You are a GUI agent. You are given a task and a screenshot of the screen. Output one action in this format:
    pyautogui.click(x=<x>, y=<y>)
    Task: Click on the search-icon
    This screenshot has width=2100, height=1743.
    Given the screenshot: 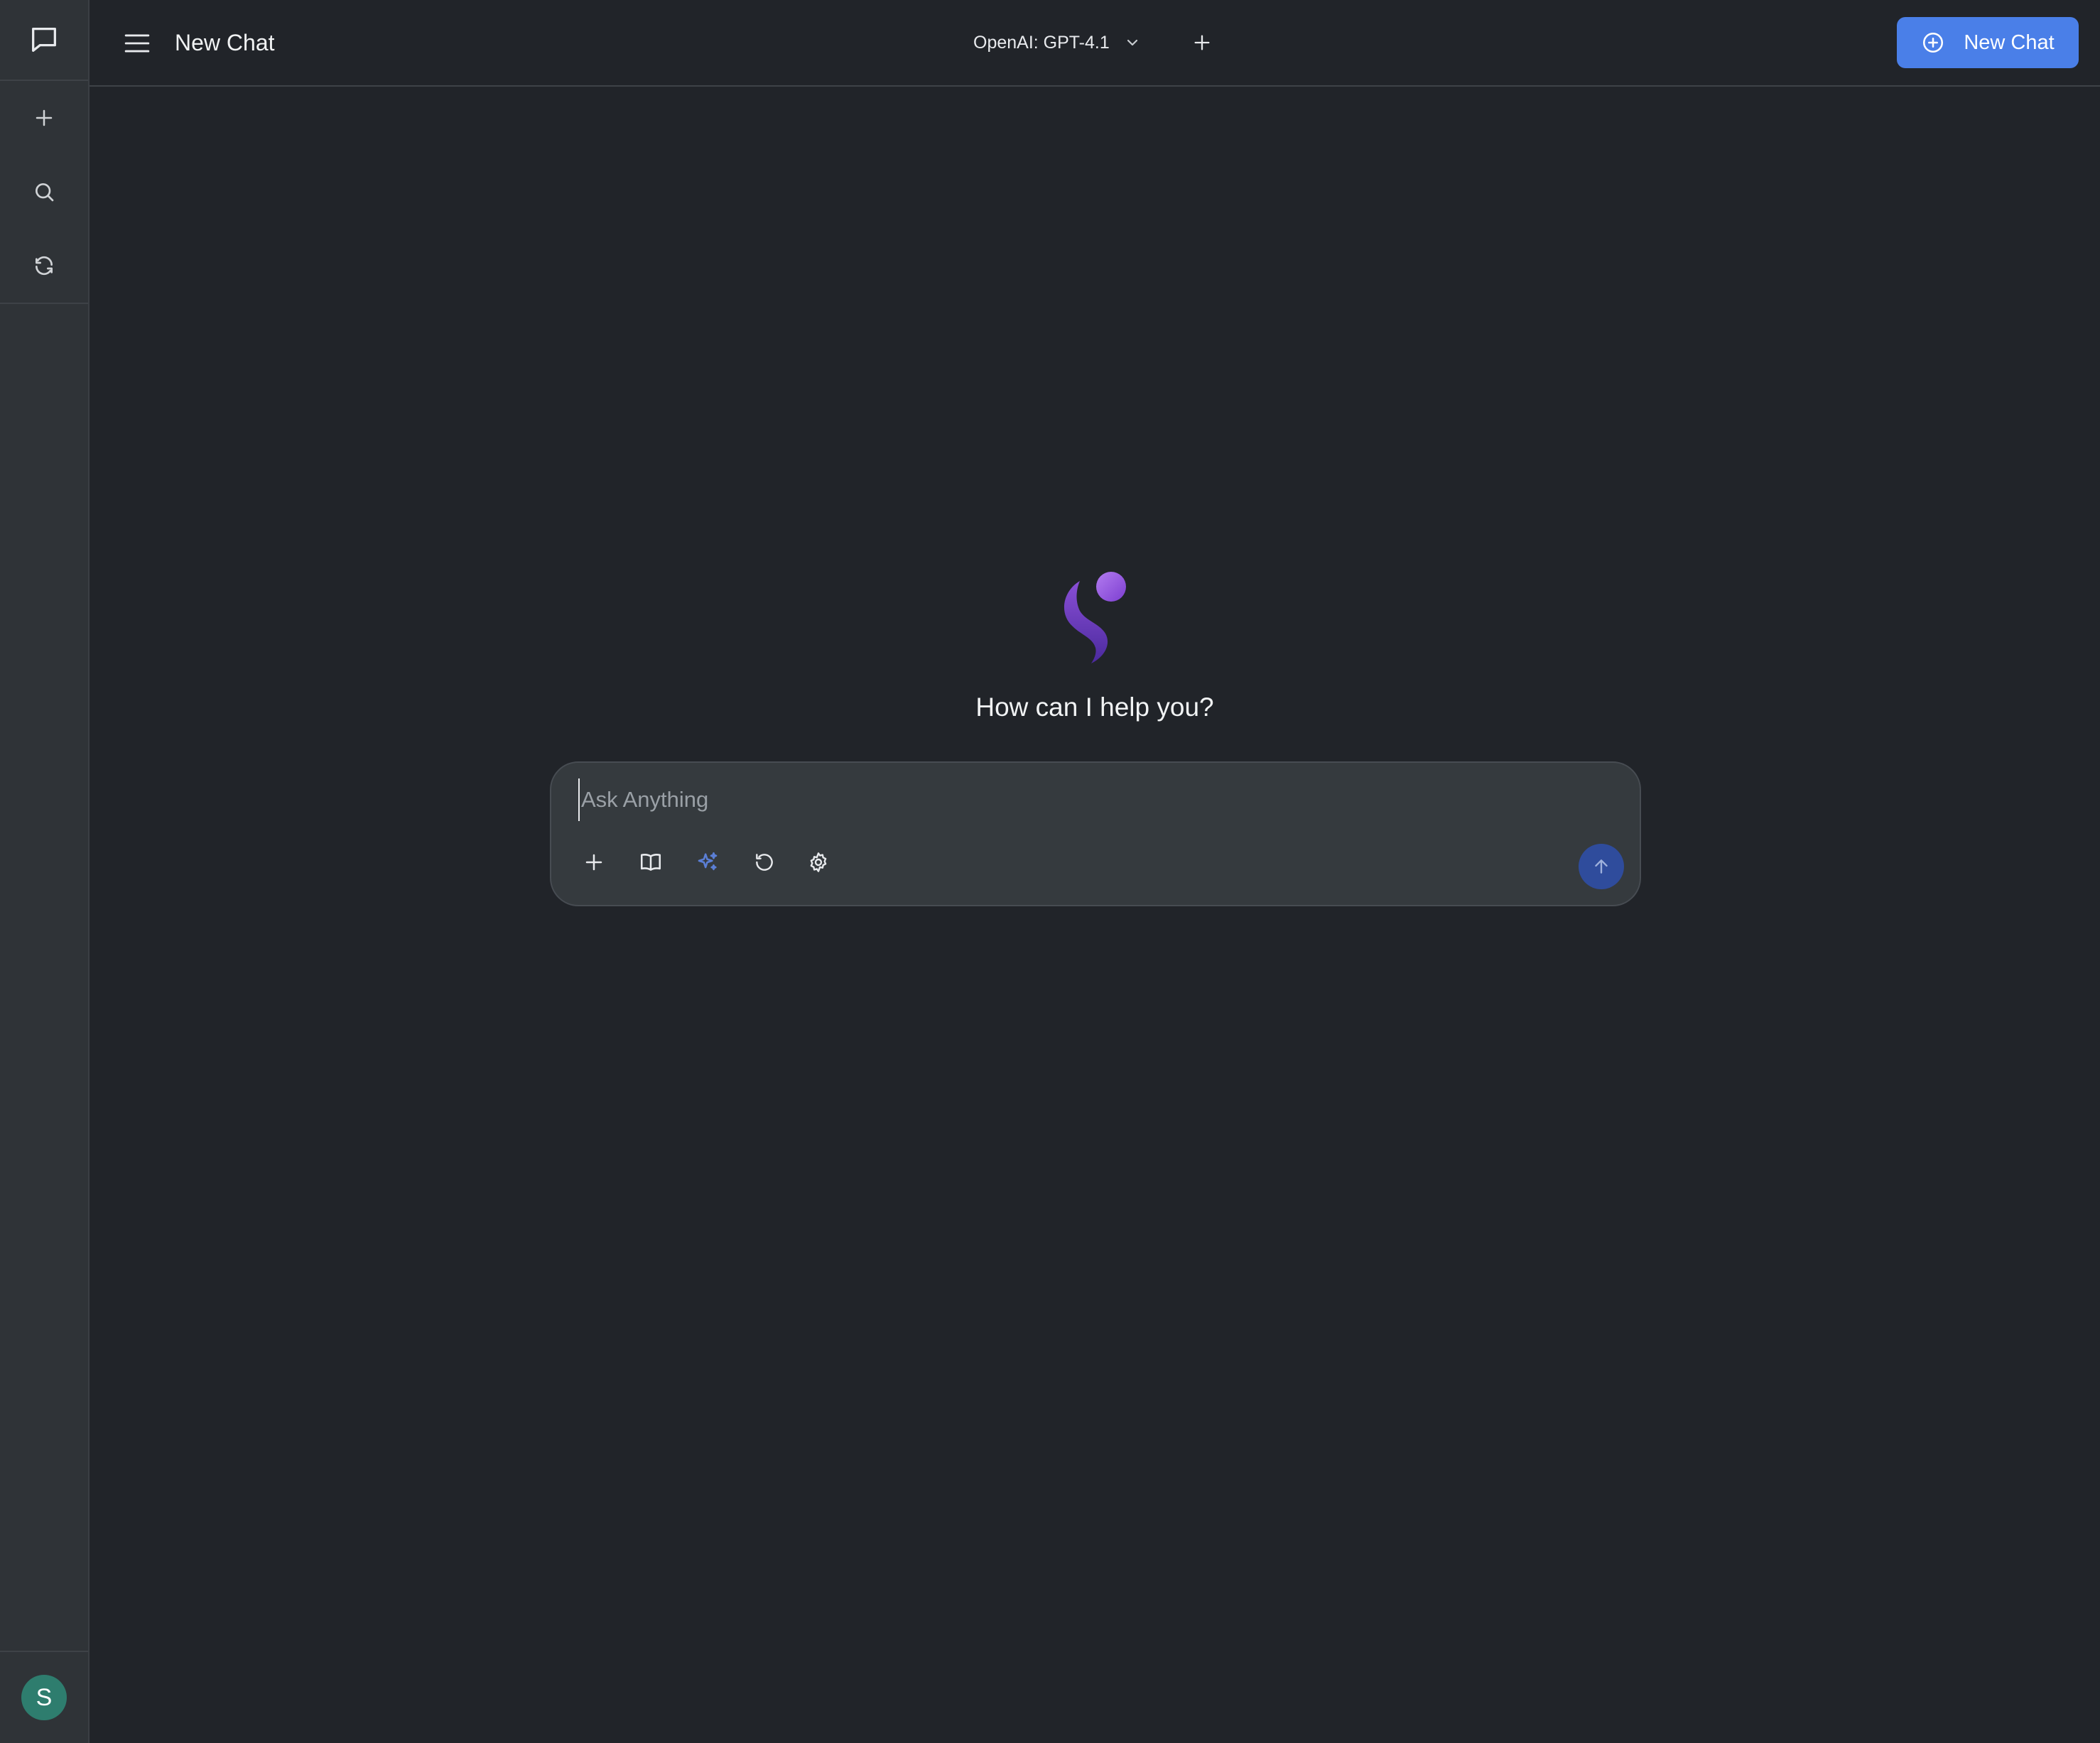 What is the action you would take?
    pyautogui.click(x=44, y=191)
    